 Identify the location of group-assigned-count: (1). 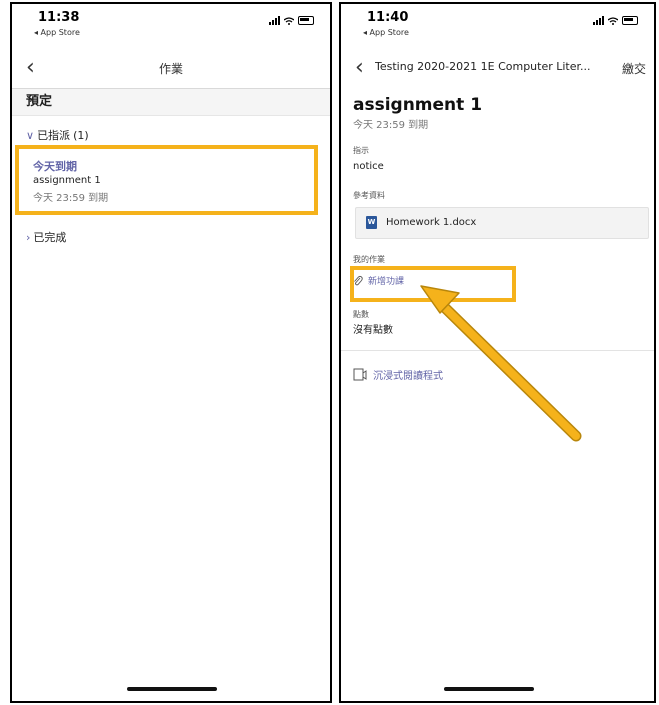
(81, 135).